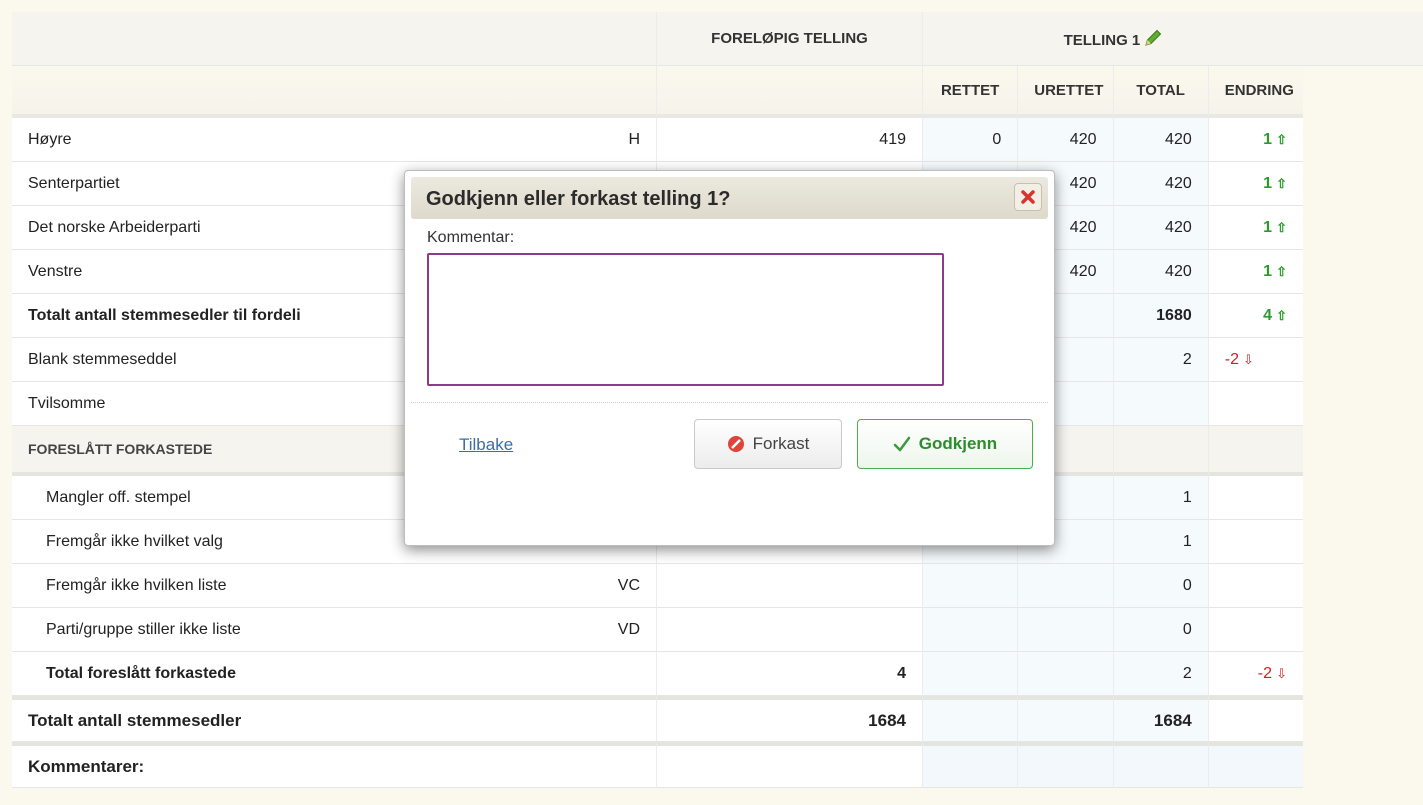 The image size is (1423, 805). I want to click on rettet-value: 0, so click(970, 140).